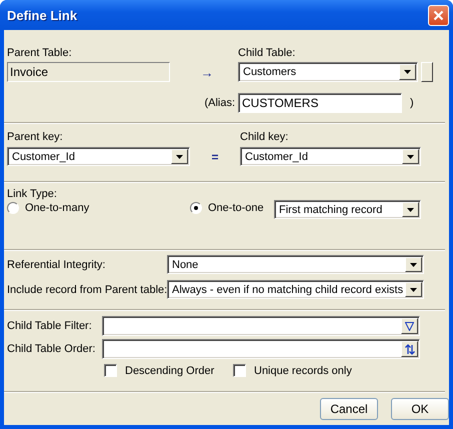 The width and height of the screenshot is (453, 429). I want to click on checkbox-label: Unique records only, so click(303, 370).